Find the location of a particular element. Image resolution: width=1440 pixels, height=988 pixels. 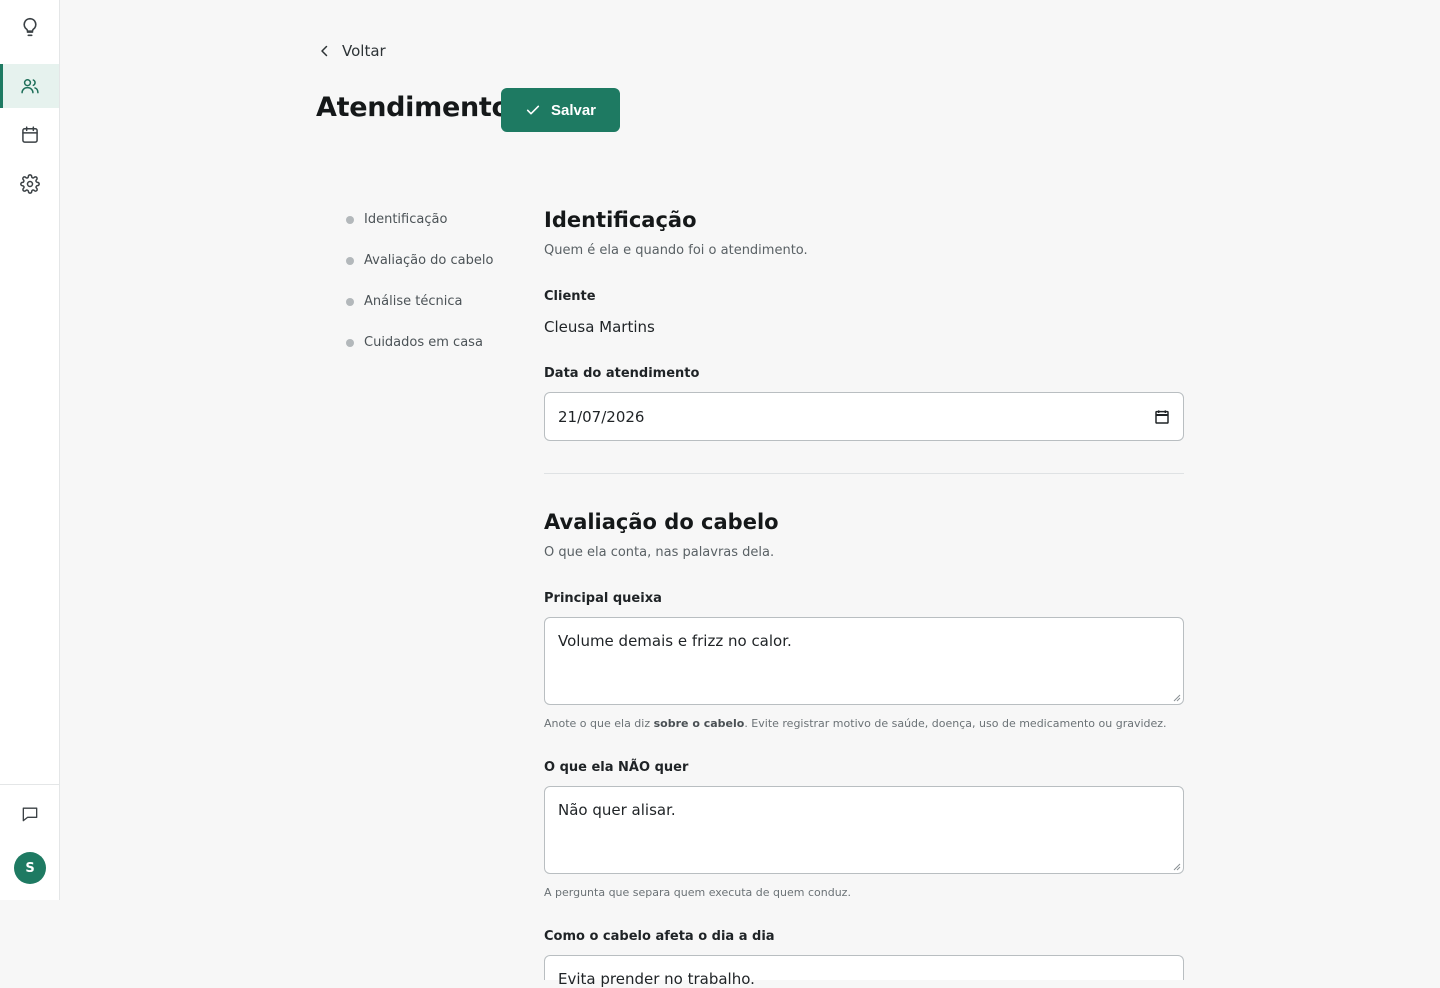

sidebar: S is located at coordinates (30, 450).